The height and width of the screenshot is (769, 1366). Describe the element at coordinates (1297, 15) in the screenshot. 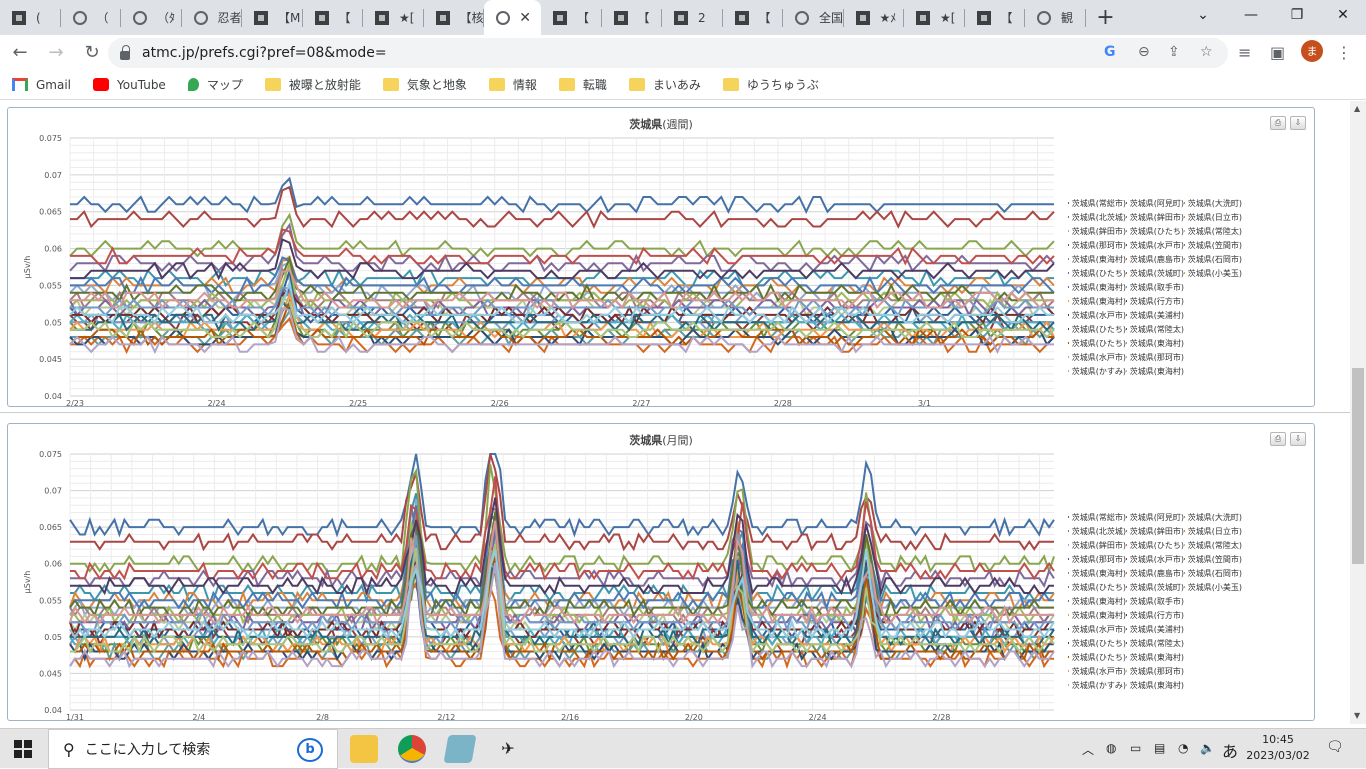

I see `maximize-button: ❐` at that location.